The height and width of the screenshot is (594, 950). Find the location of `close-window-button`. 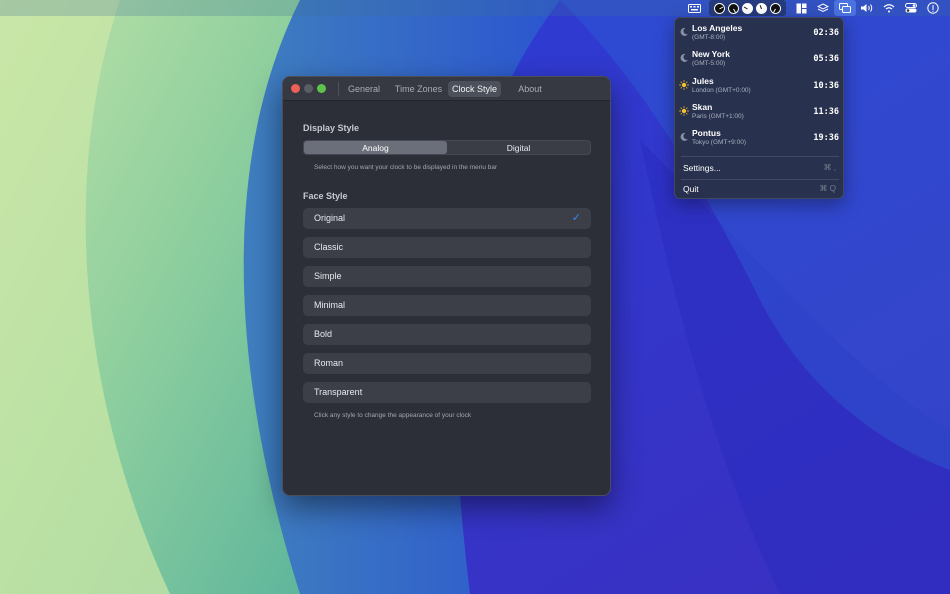

close-window-button is located at coordinates (295, 88).